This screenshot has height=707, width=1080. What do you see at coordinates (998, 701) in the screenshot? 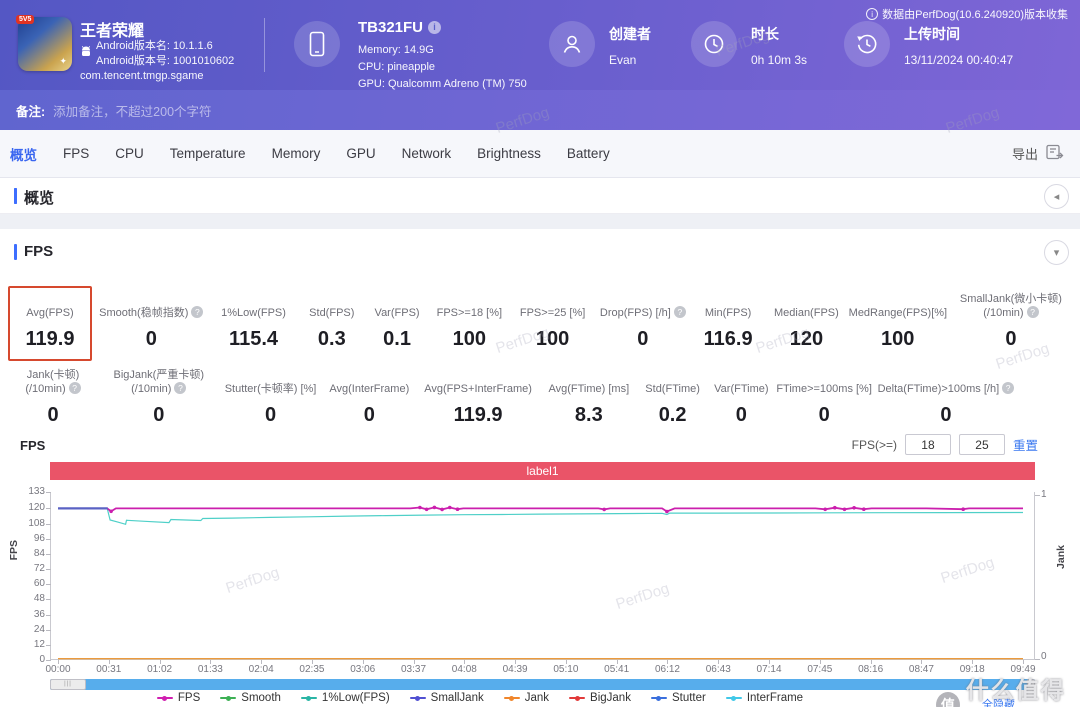
I see `hide-all-link: 全隐藏` at bounding box center [998, 701].